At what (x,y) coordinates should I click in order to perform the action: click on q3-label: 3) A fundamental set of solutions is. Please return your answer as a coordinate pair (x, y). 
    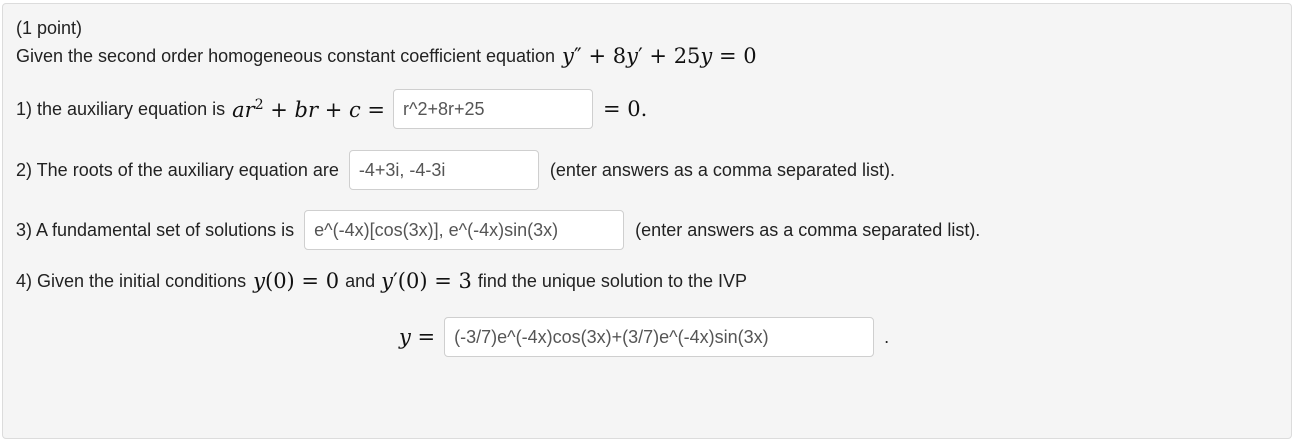
    Looking at the image, I should click on (155, 229).